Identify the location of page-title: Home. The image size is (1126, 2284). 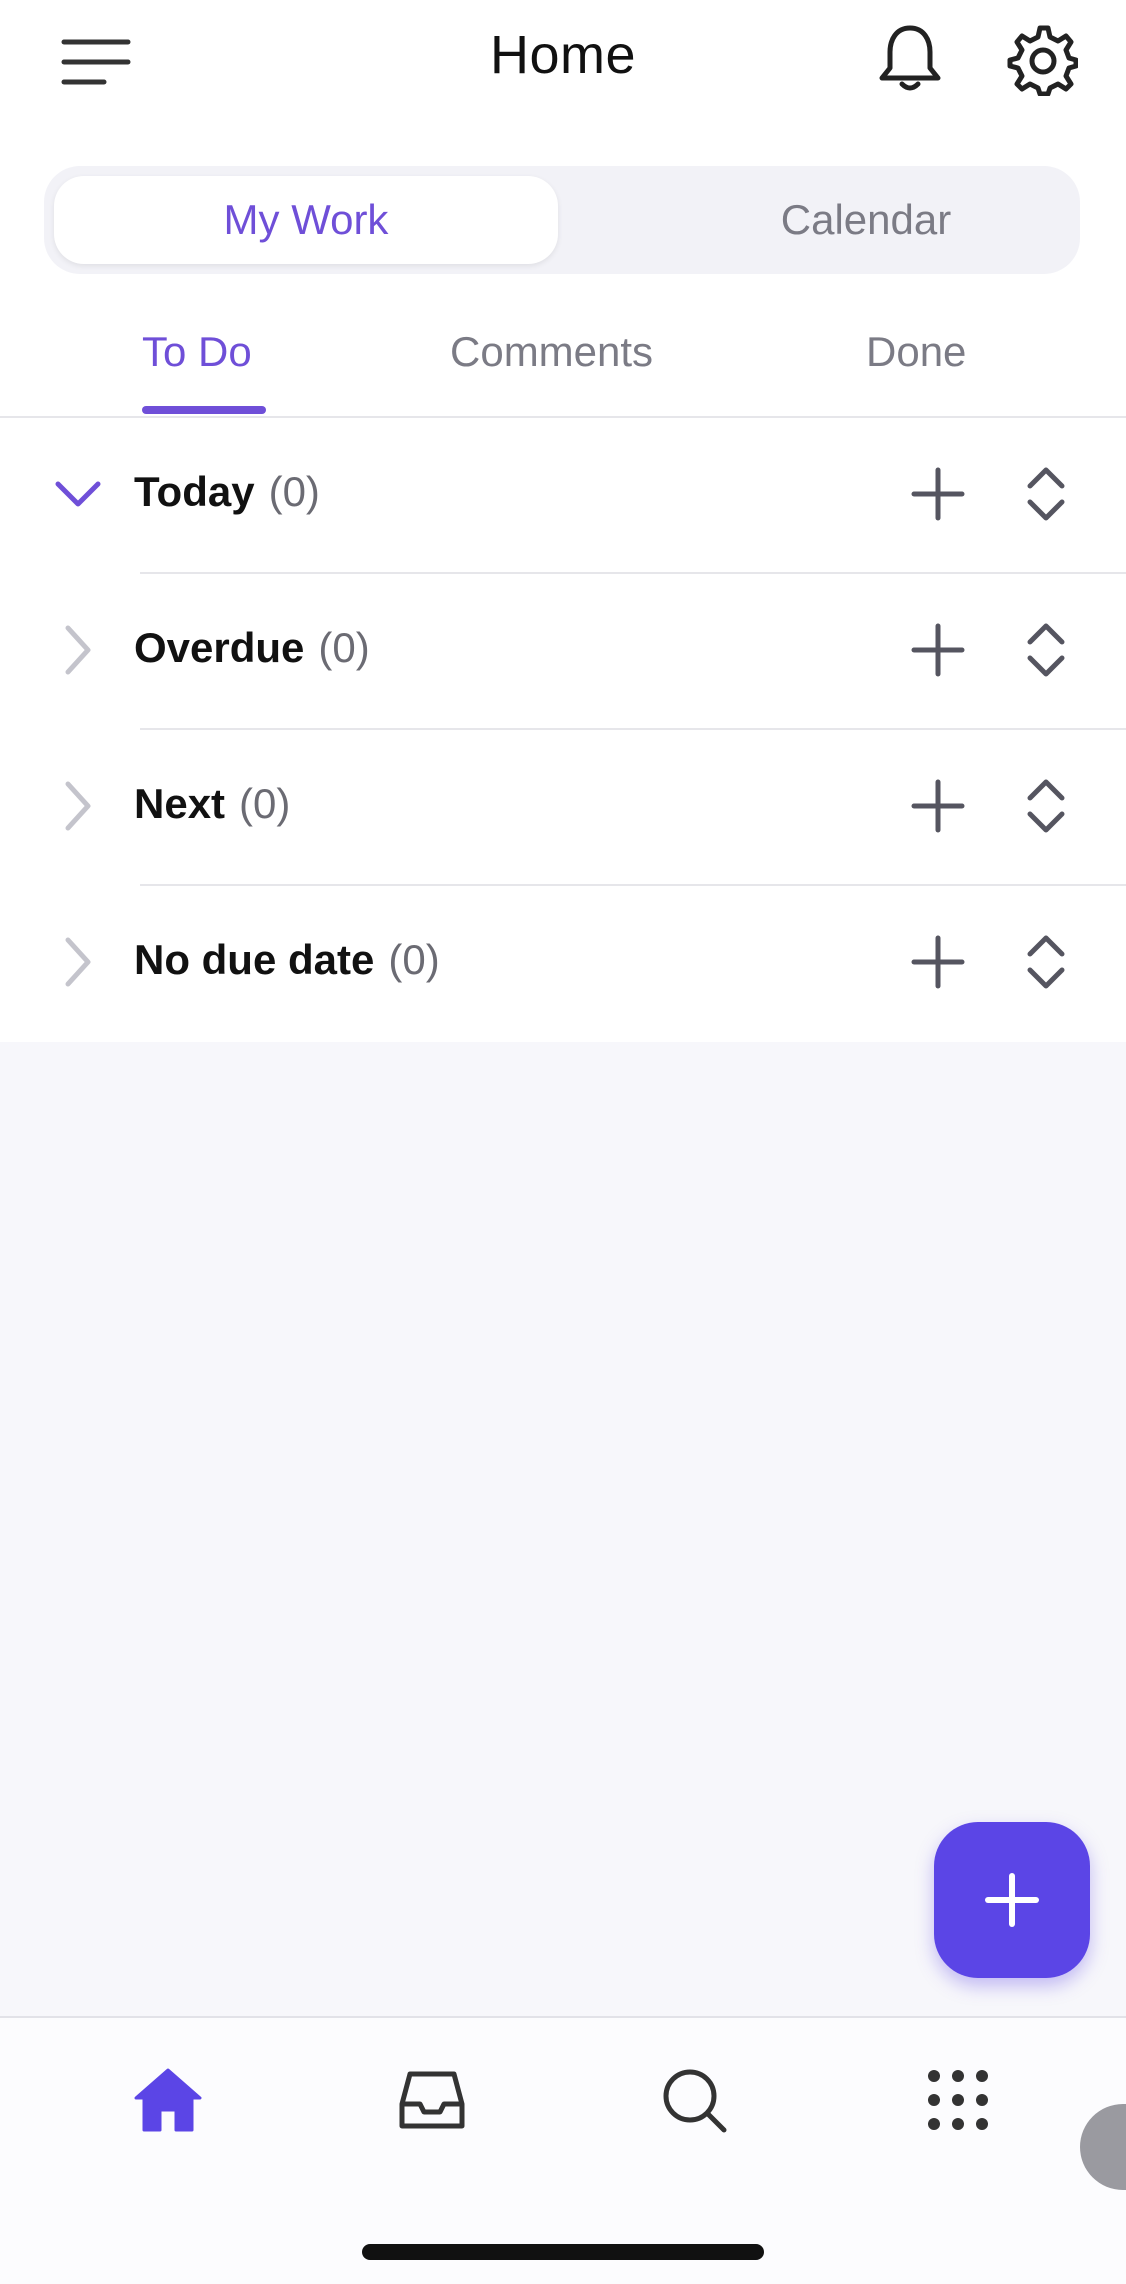
(563, 55).